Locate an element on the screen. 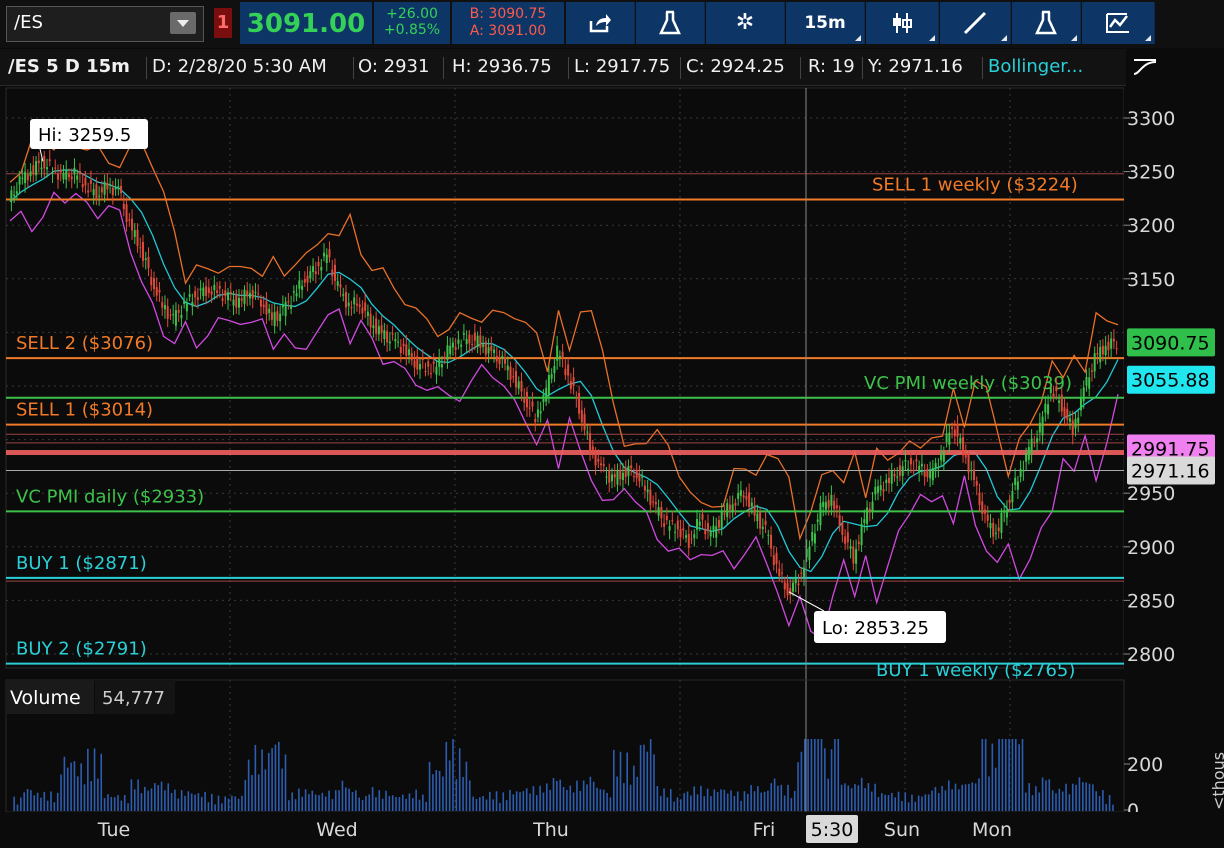  chart-settings-button is located at coordinates (1145, 67).